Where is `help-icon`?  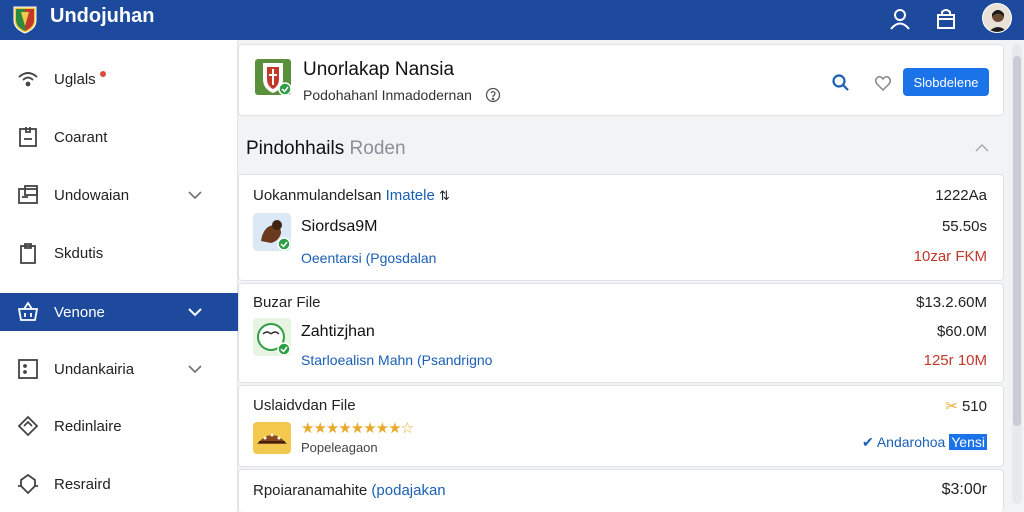
help-icon is located at coordinates (493, 95).